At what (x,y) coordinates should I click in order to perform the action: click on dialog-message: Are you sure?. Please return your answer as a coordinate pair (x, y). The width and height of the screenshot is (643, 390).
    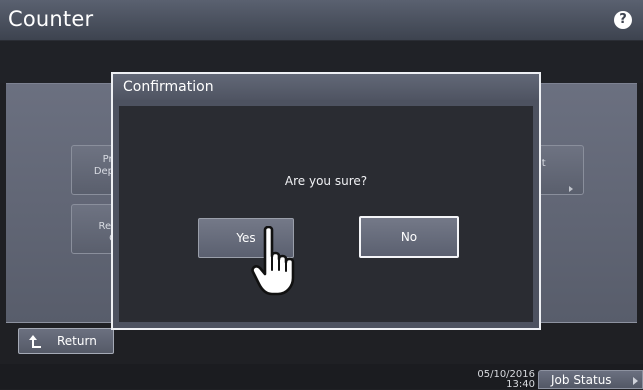
    Looking at the image, I should click on (326, 181).